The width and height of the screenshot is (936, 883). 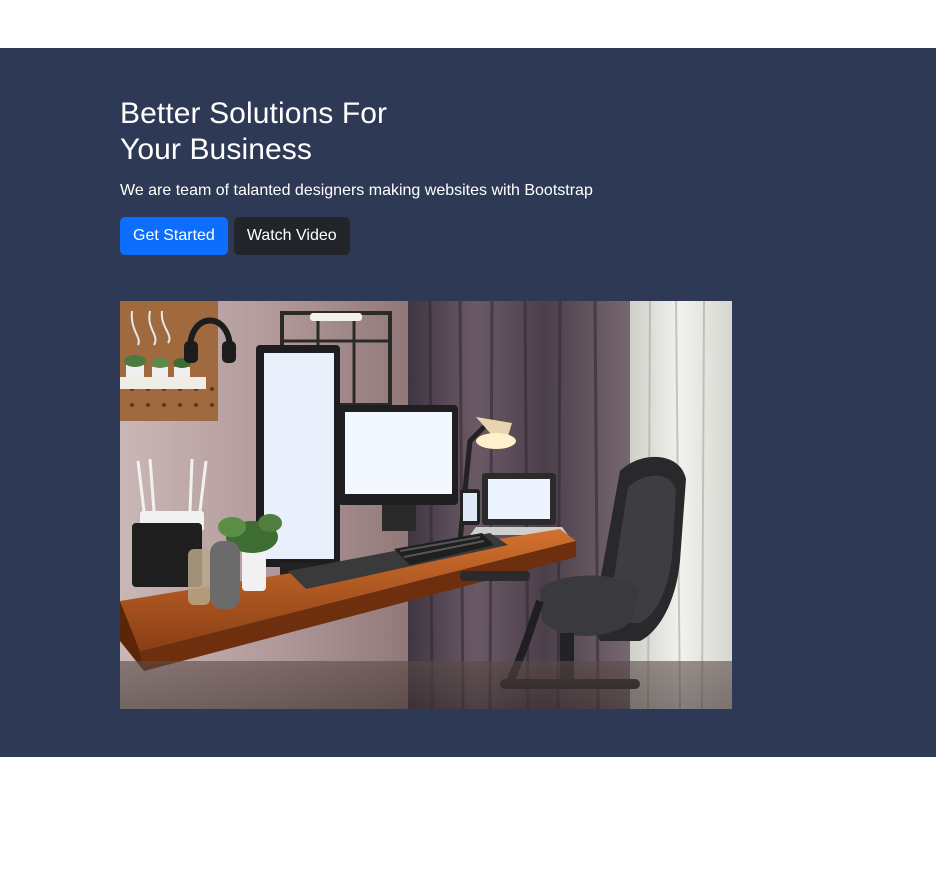 What do you see at coordinates (426, 685) in the screenshot?
I see `floor` at bounding box center [426, 685].